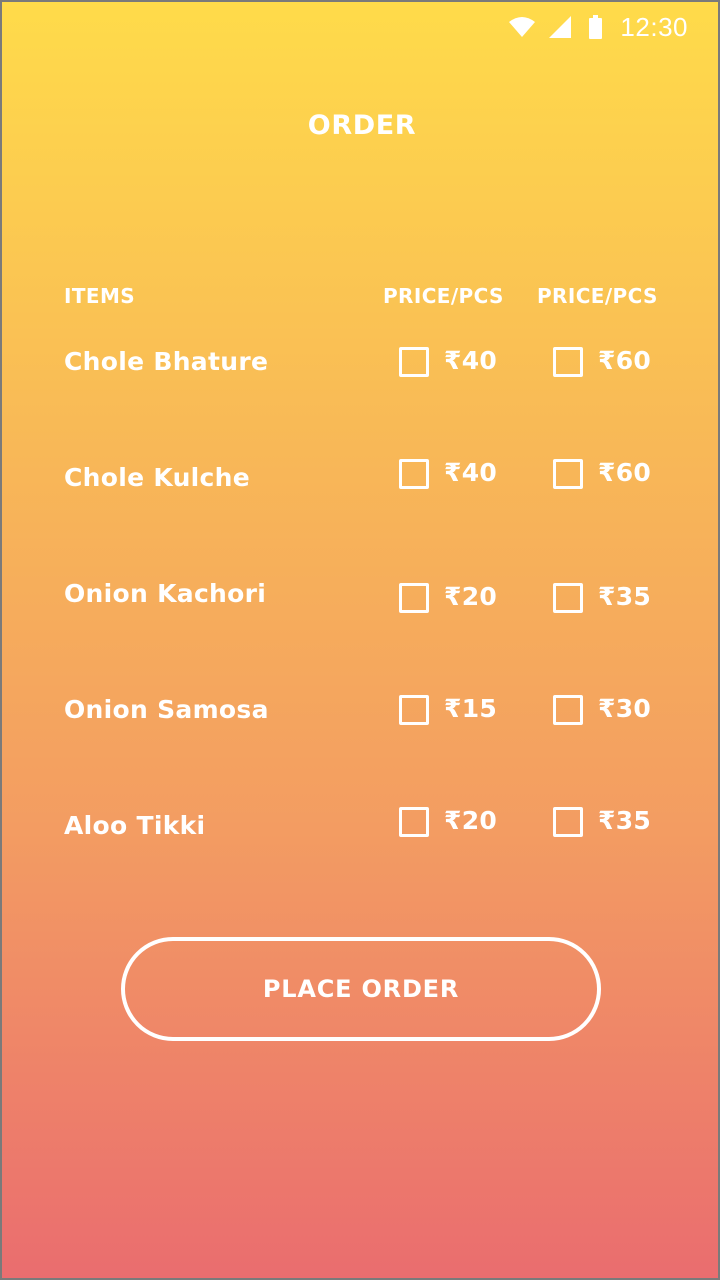 This screenshot has height=1280, width=720. What do you see at coordinates (625, 708) in the screenshot?
I see `price-2-label: ₹30` at bounding box center [625, 708].